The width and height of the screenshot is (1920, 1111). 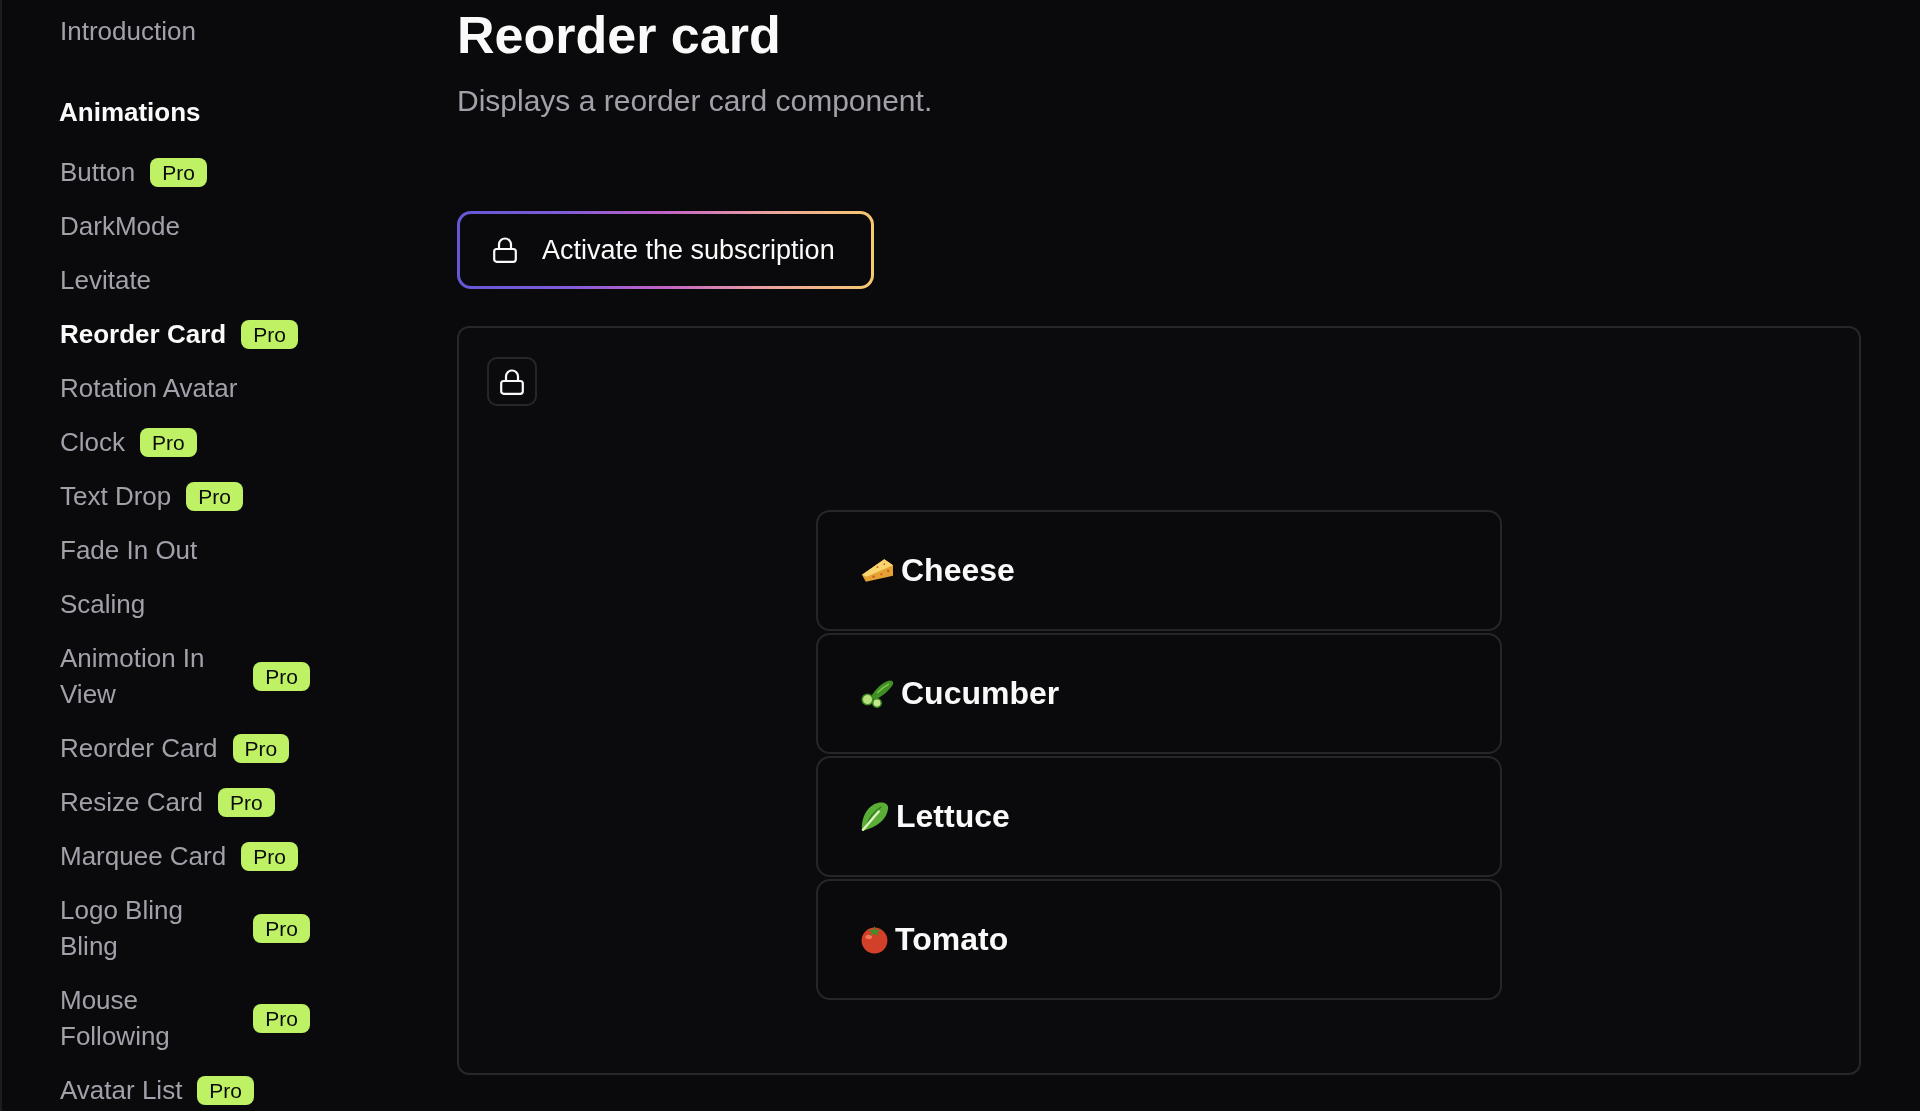 What do you see at coordinates (1159, 693) in the screenshot?
I see `reorder-card: Cucumber` at bounding box center [1159, 693].